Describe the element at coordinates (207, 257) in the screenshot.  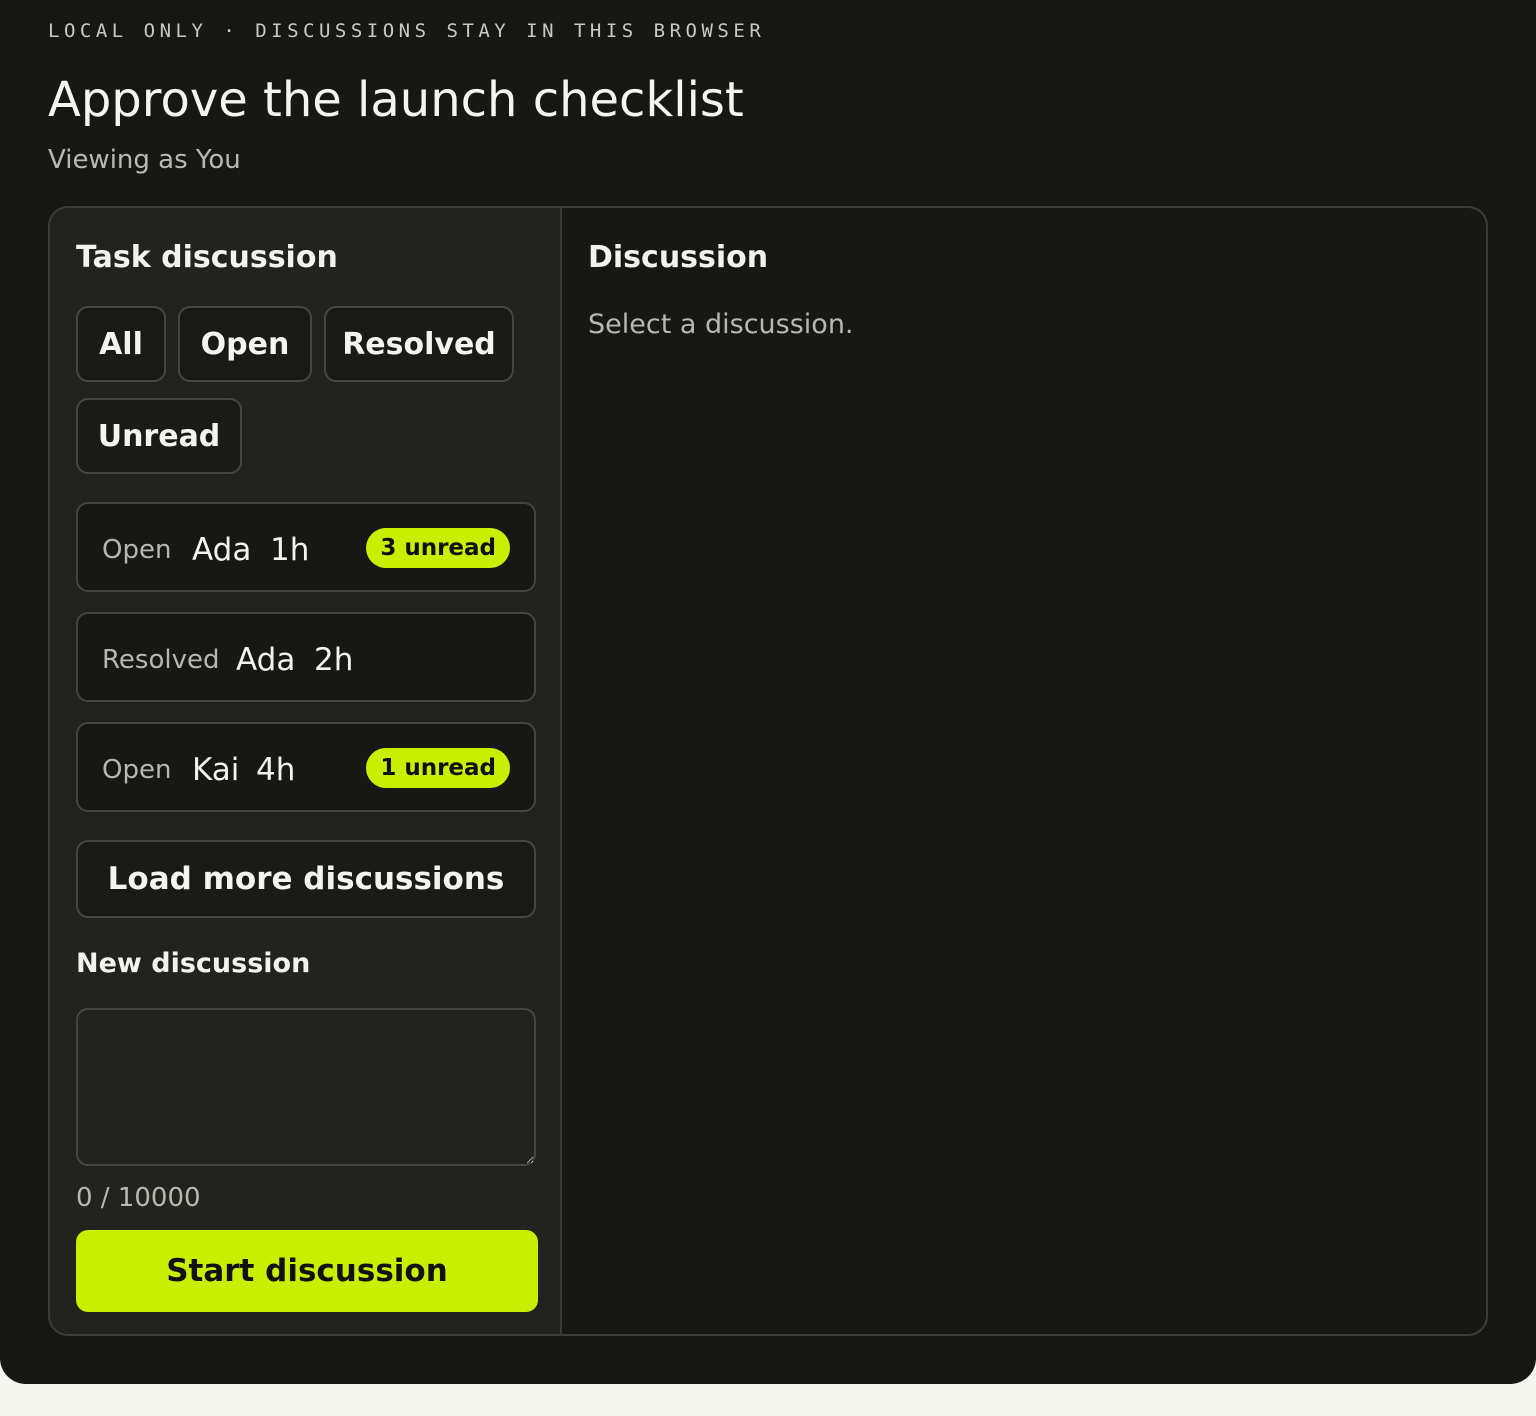
I see `sidebar-title: Task discussion` at that location.